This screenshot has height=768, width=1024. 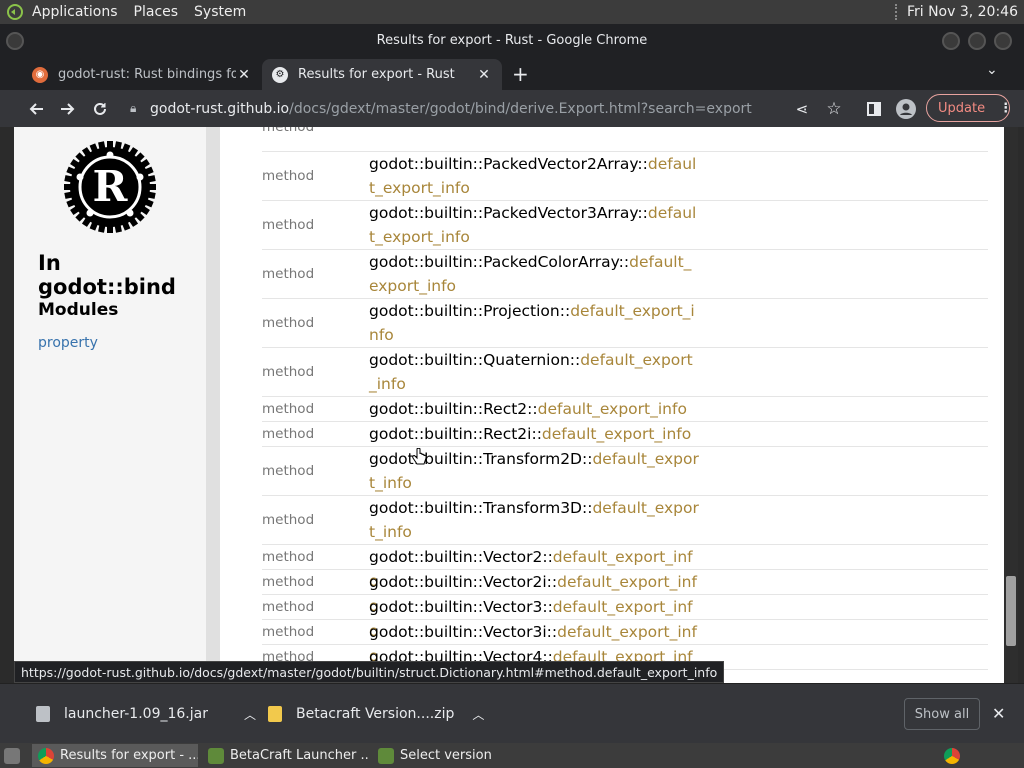 I want to click on rust-favicon-icon: ⚙, so click(x=280, y=74).